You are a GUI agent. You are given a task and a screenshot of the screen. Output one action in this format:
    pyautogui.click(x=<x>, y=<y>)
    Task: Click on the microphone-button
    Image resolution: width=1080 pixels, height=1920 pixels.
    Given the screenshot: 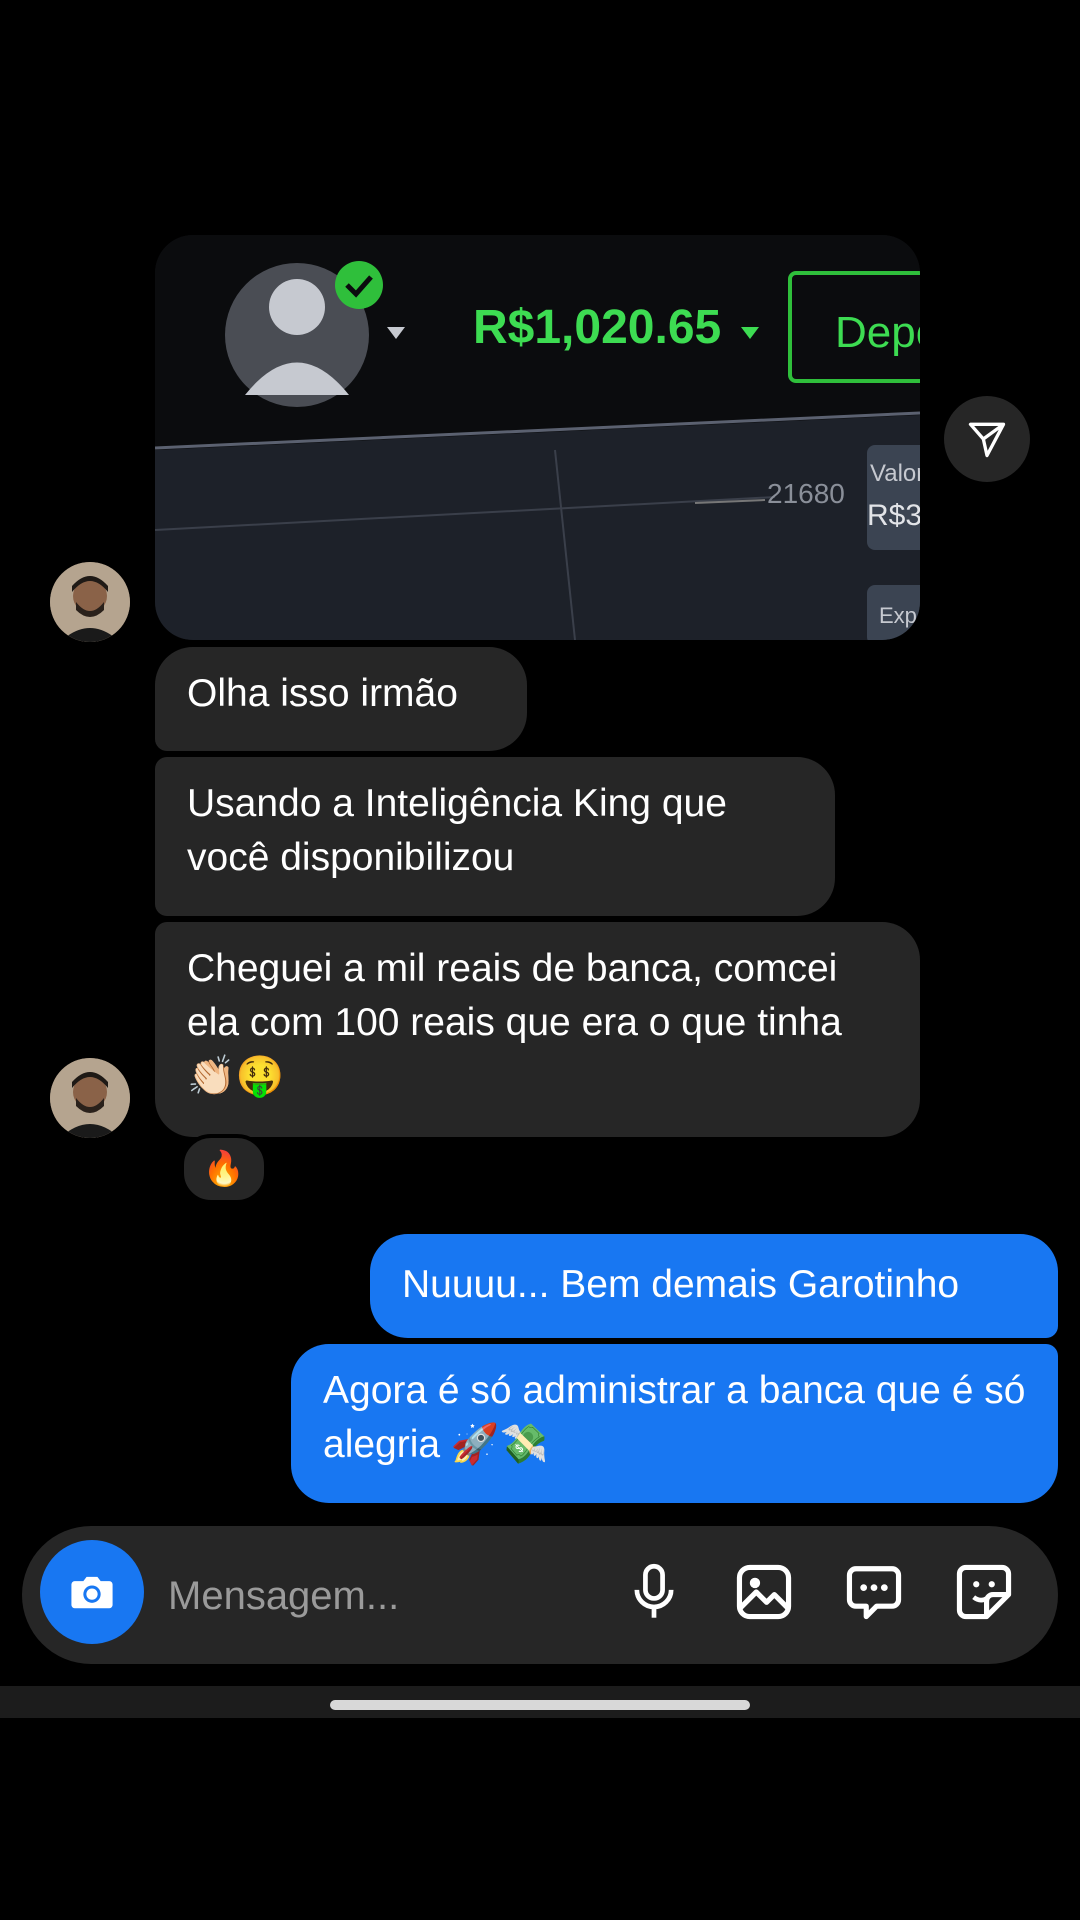 What is the action you would take?
    pyautogui.click(x=654, y=1592)
    